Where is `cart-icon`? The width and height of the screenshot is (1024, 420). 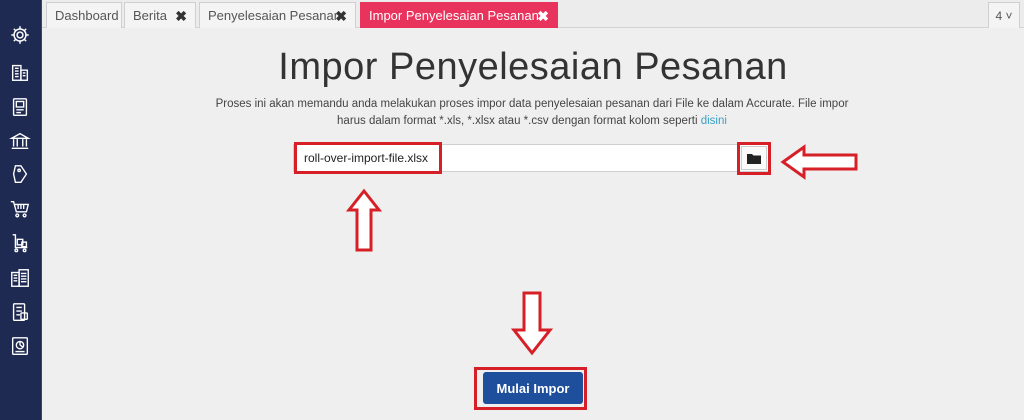 cart-icon is located at coordinates (20, 209).